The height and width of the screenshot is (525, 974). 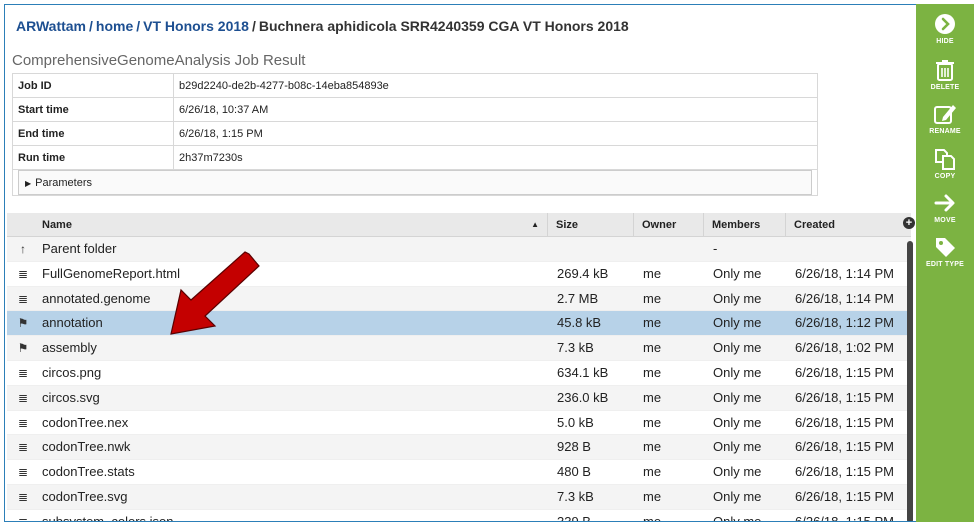 I want to click on parameters-toggle: ▶ Parameters, so click(x=415, y=182).